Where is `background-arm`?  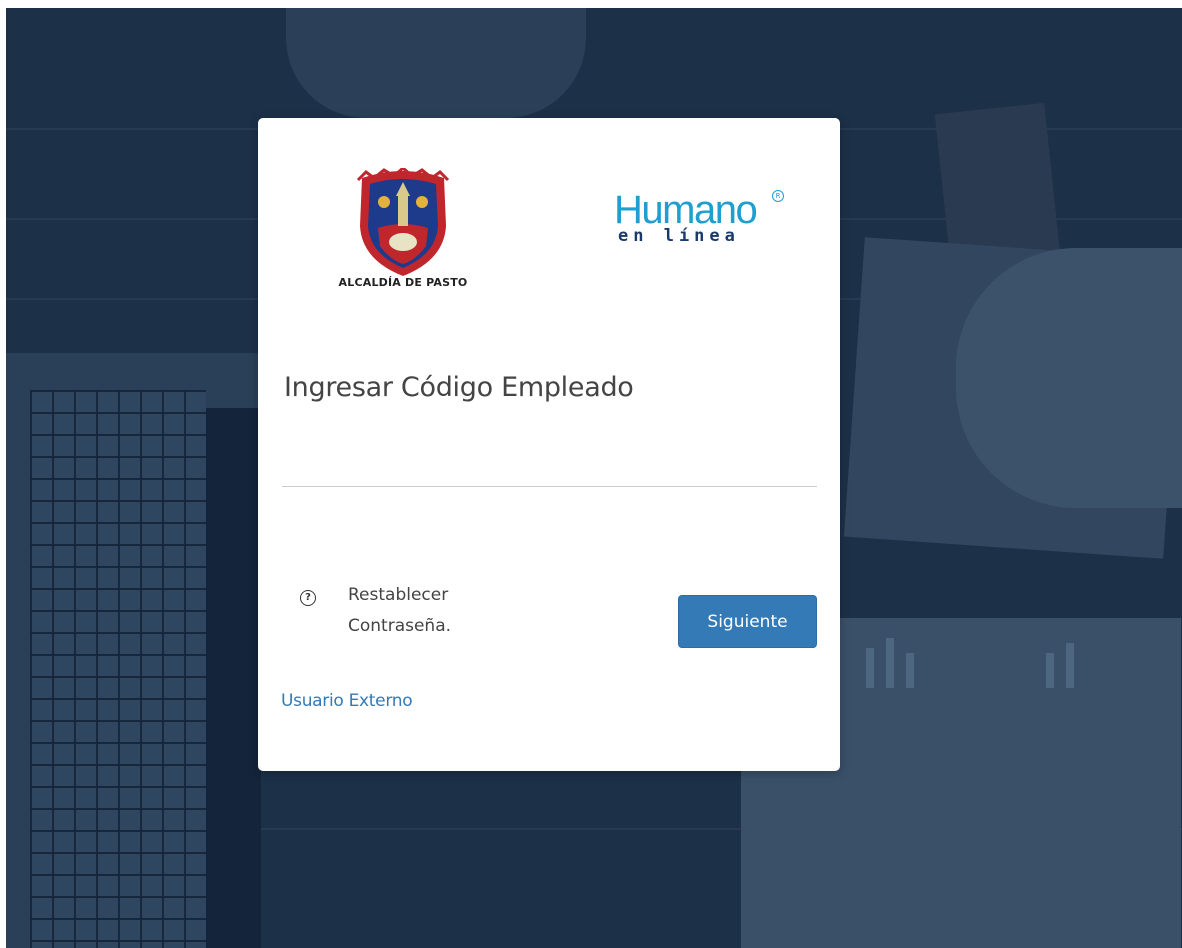
background-arm is located at coordinates (436, 63).